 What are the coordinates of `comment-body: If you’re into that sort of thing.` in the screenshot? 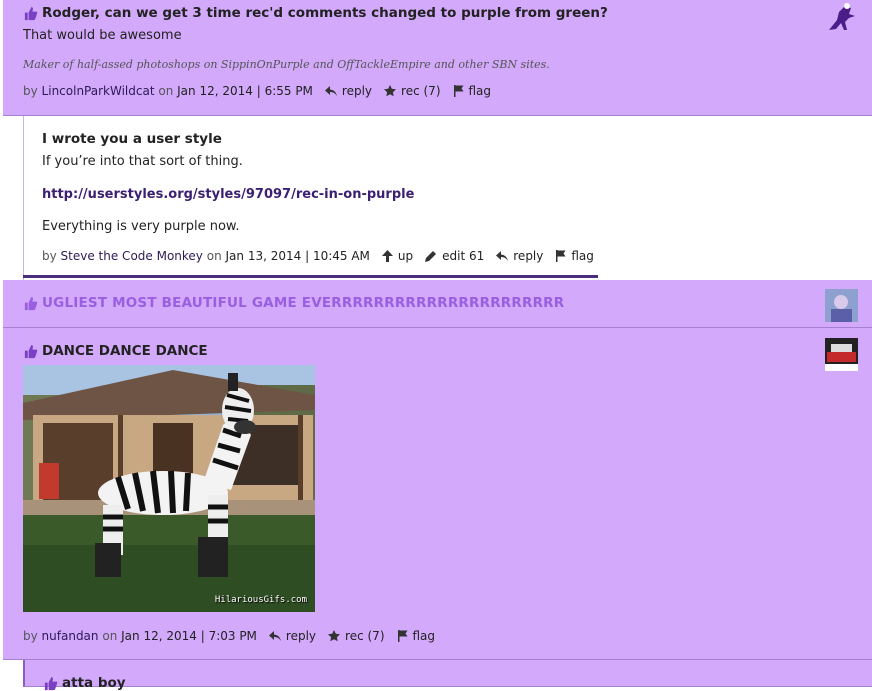 It's located at (142, 161).